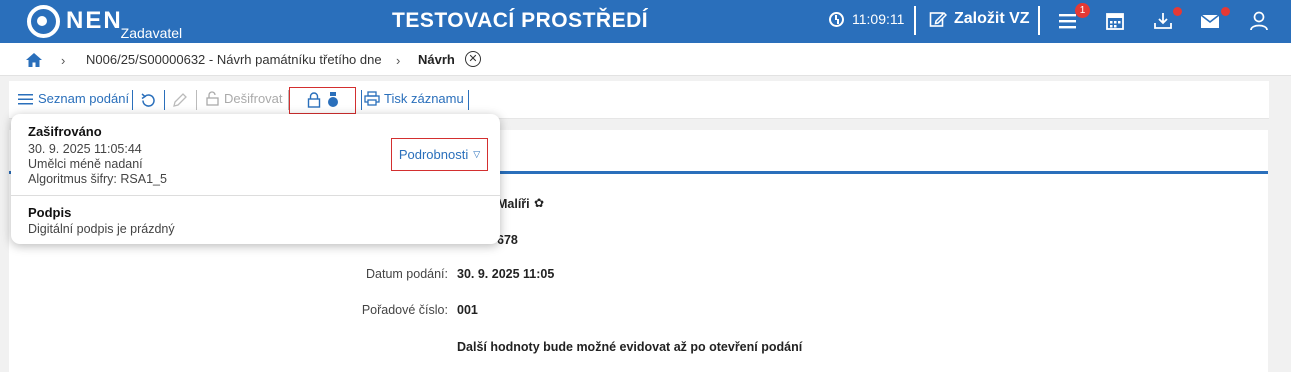 This screenshot has height=372, width=1291. Describe the element at coordinates (507, 240) in the screenshot. I see `field-value-id: 678` at that location.